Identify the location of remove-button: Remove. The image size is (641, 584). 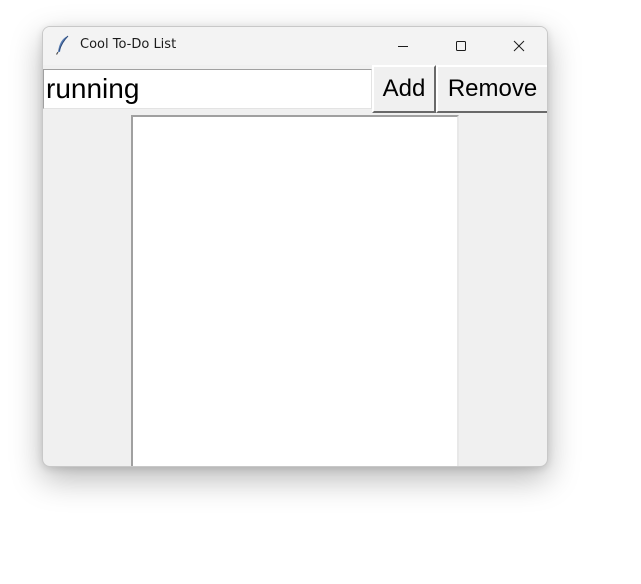
(491, 89).